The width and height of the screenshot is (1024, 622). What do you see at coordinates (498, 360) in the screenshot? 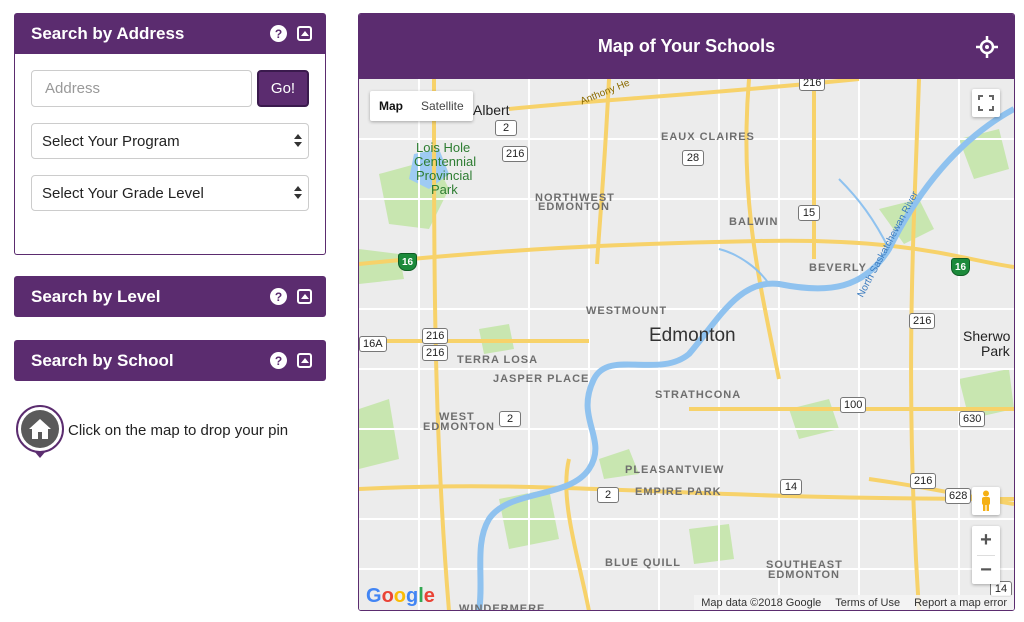
I see `map-label: TERRA LOSA` at bounding box center [498, 360].